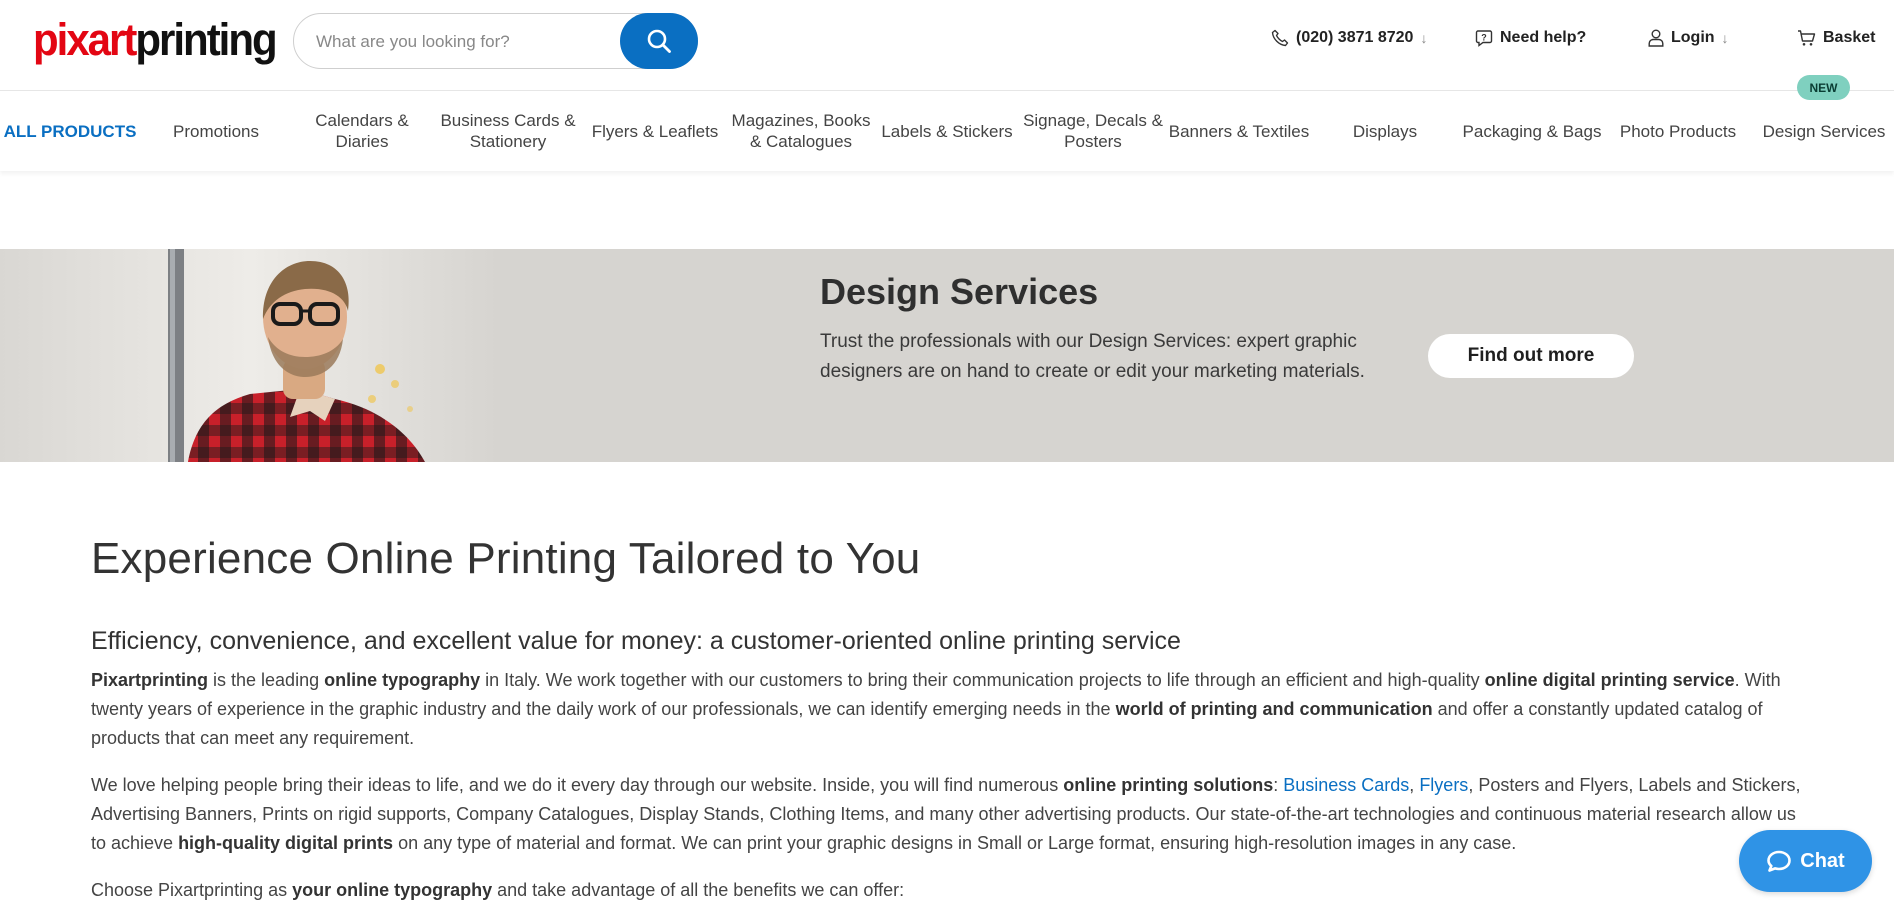 The image size is (1894, 905). Describe the element at coordinates (1693, 37) in the screenshot. I see `login-label: Login` at that location.